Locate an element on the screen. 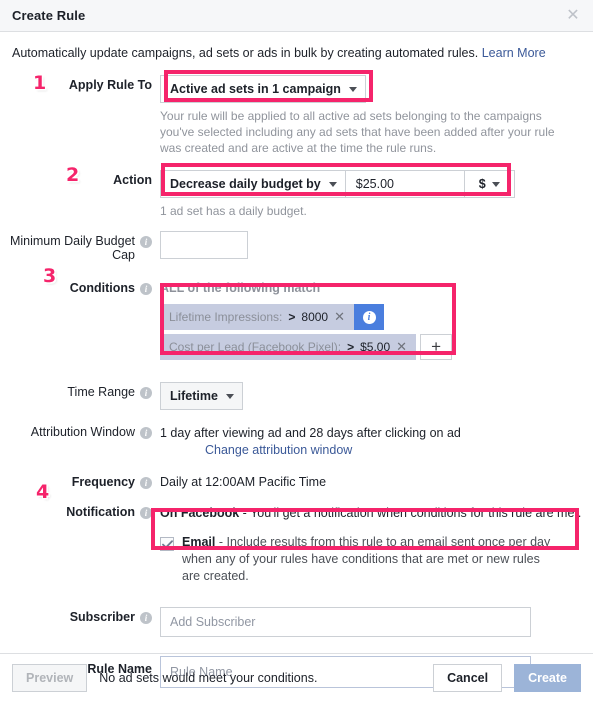  frequency-label: Frequency i is located at coordinates (80, 480).